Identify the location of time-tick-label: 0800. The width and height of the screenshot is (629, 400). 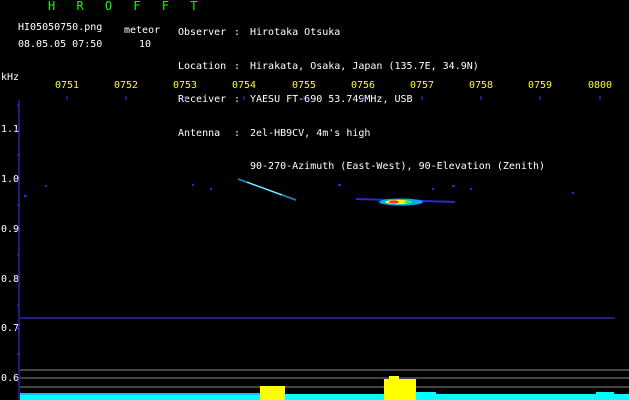
(600, 85).